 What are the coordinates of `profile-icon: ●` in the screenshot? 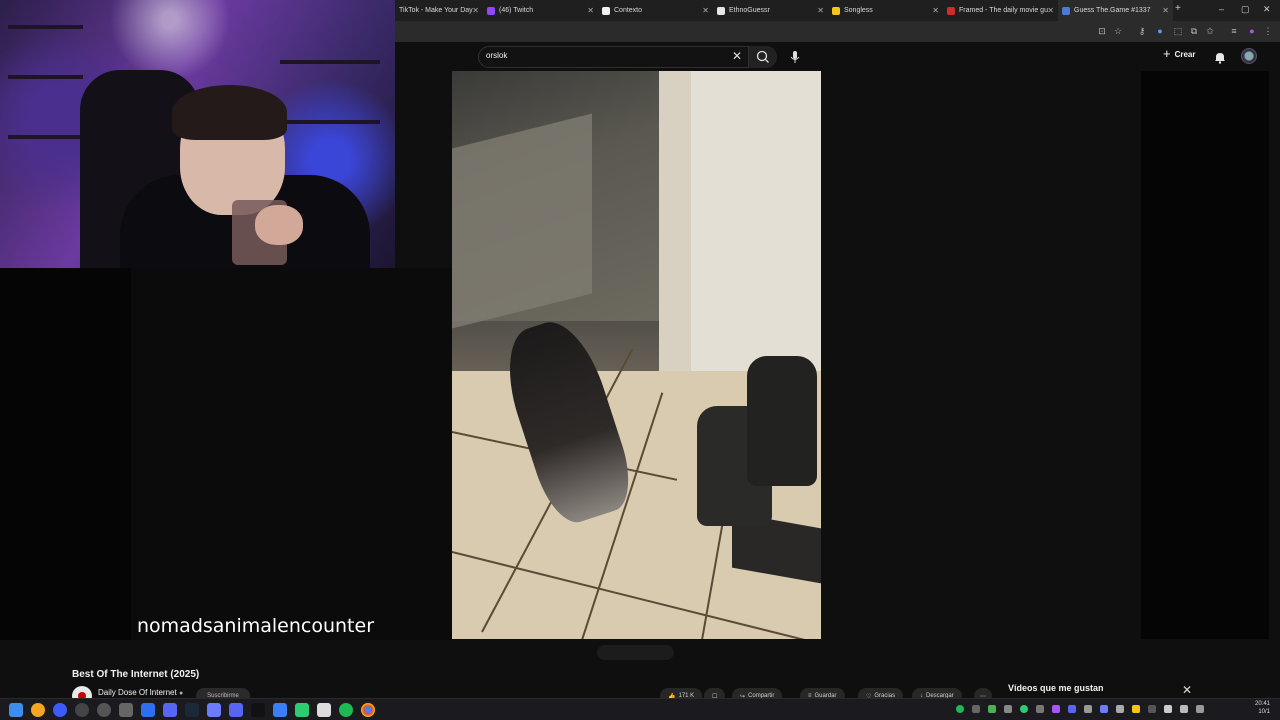 It's located at (1252, 31).